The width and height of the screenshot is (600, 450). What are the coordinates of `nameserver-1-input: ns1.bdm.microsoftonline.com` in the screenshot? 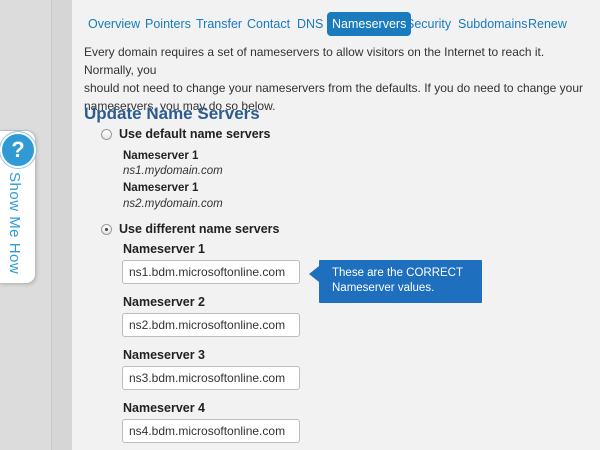 It's located at (211, 272).